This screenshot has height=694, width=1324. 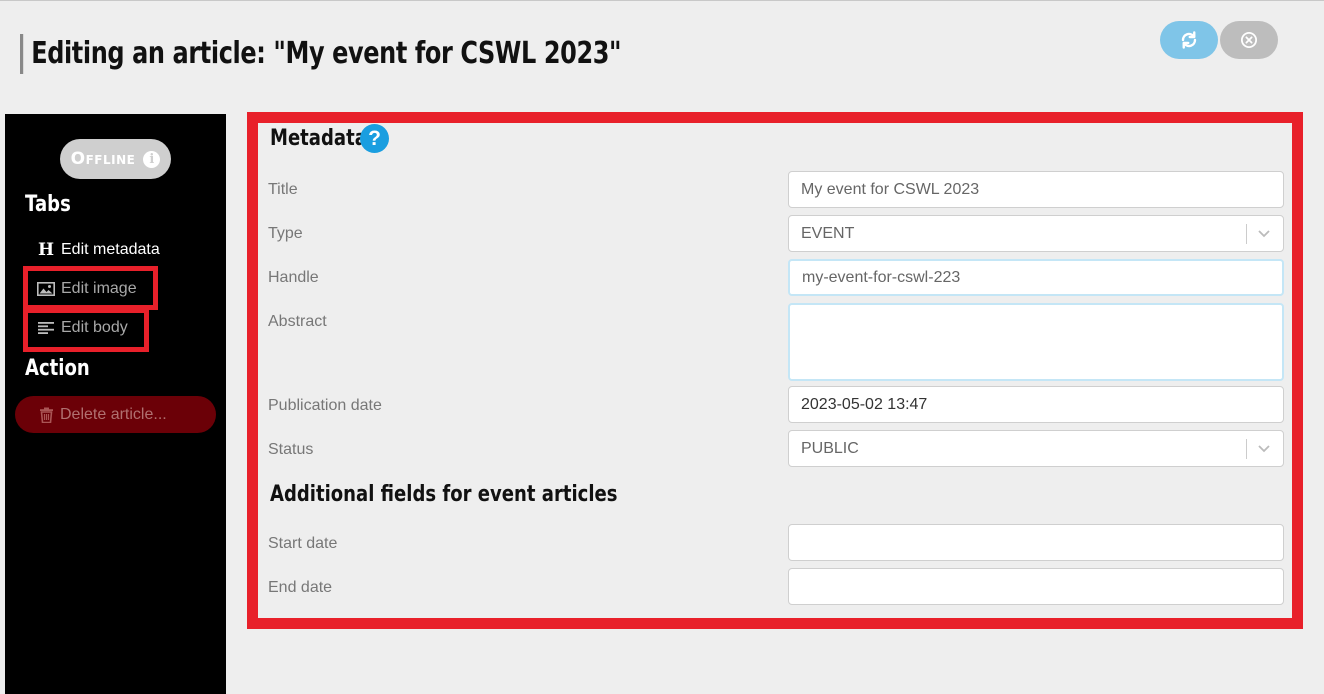 What do you see at coordinates (1036, 586) in the screenshot?
I see `end-date-input` at bounding box center [1036, 586].